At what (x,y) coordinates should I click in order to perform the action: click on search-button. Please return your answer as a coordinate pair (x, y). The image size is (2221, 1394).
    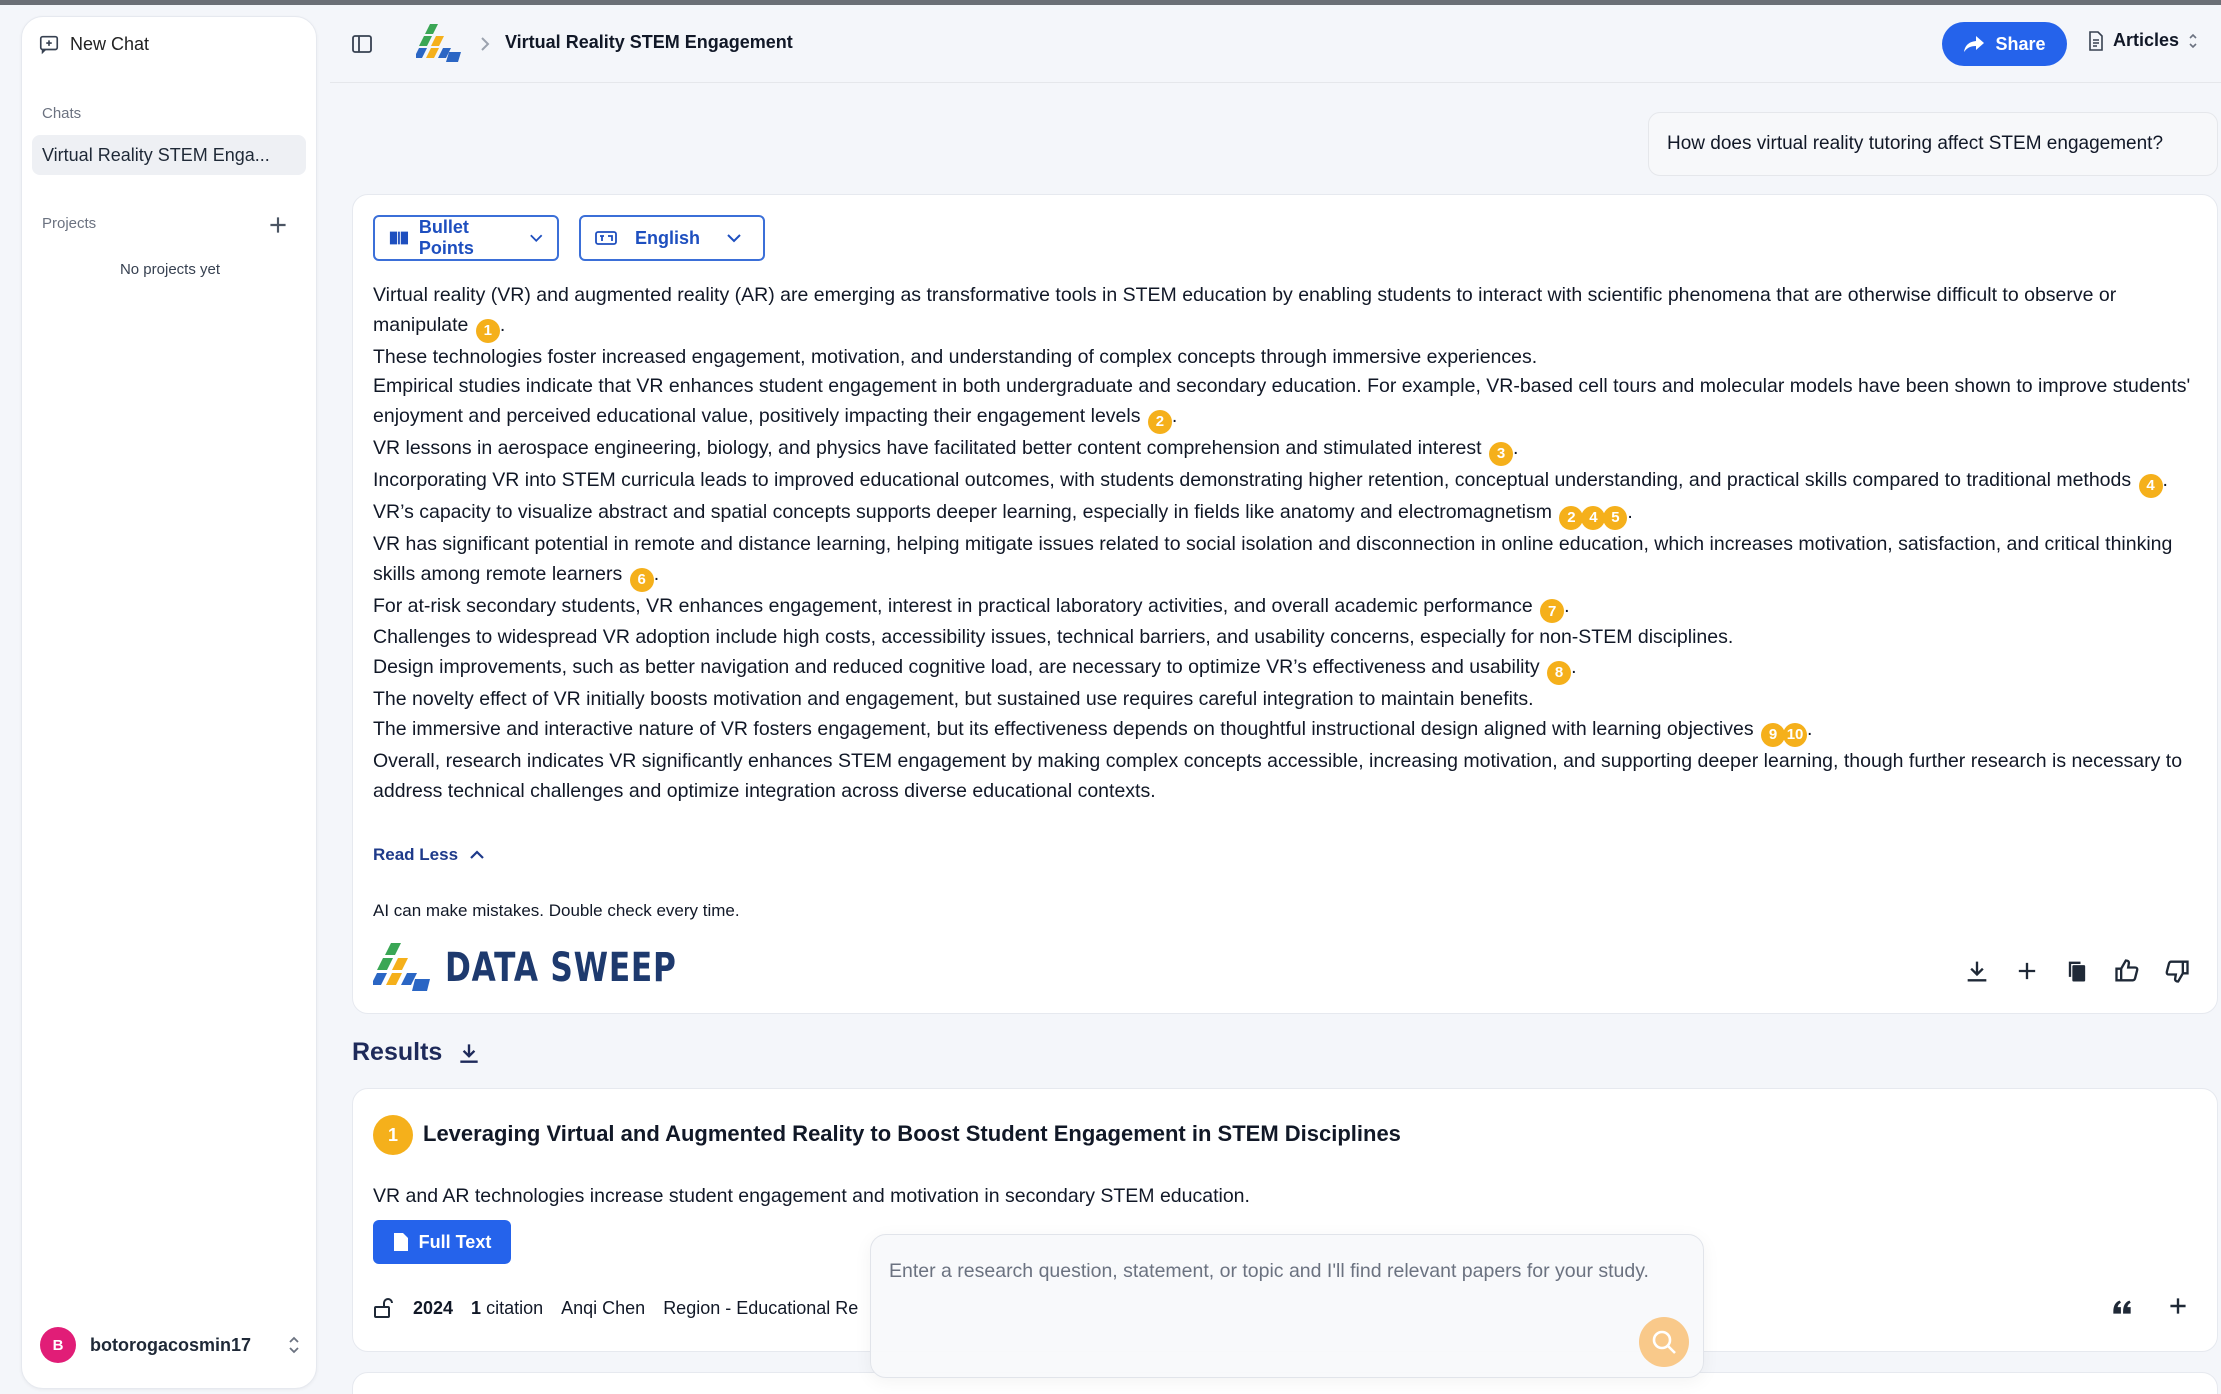
    Looking at the image, I should click on (1664, 1342).